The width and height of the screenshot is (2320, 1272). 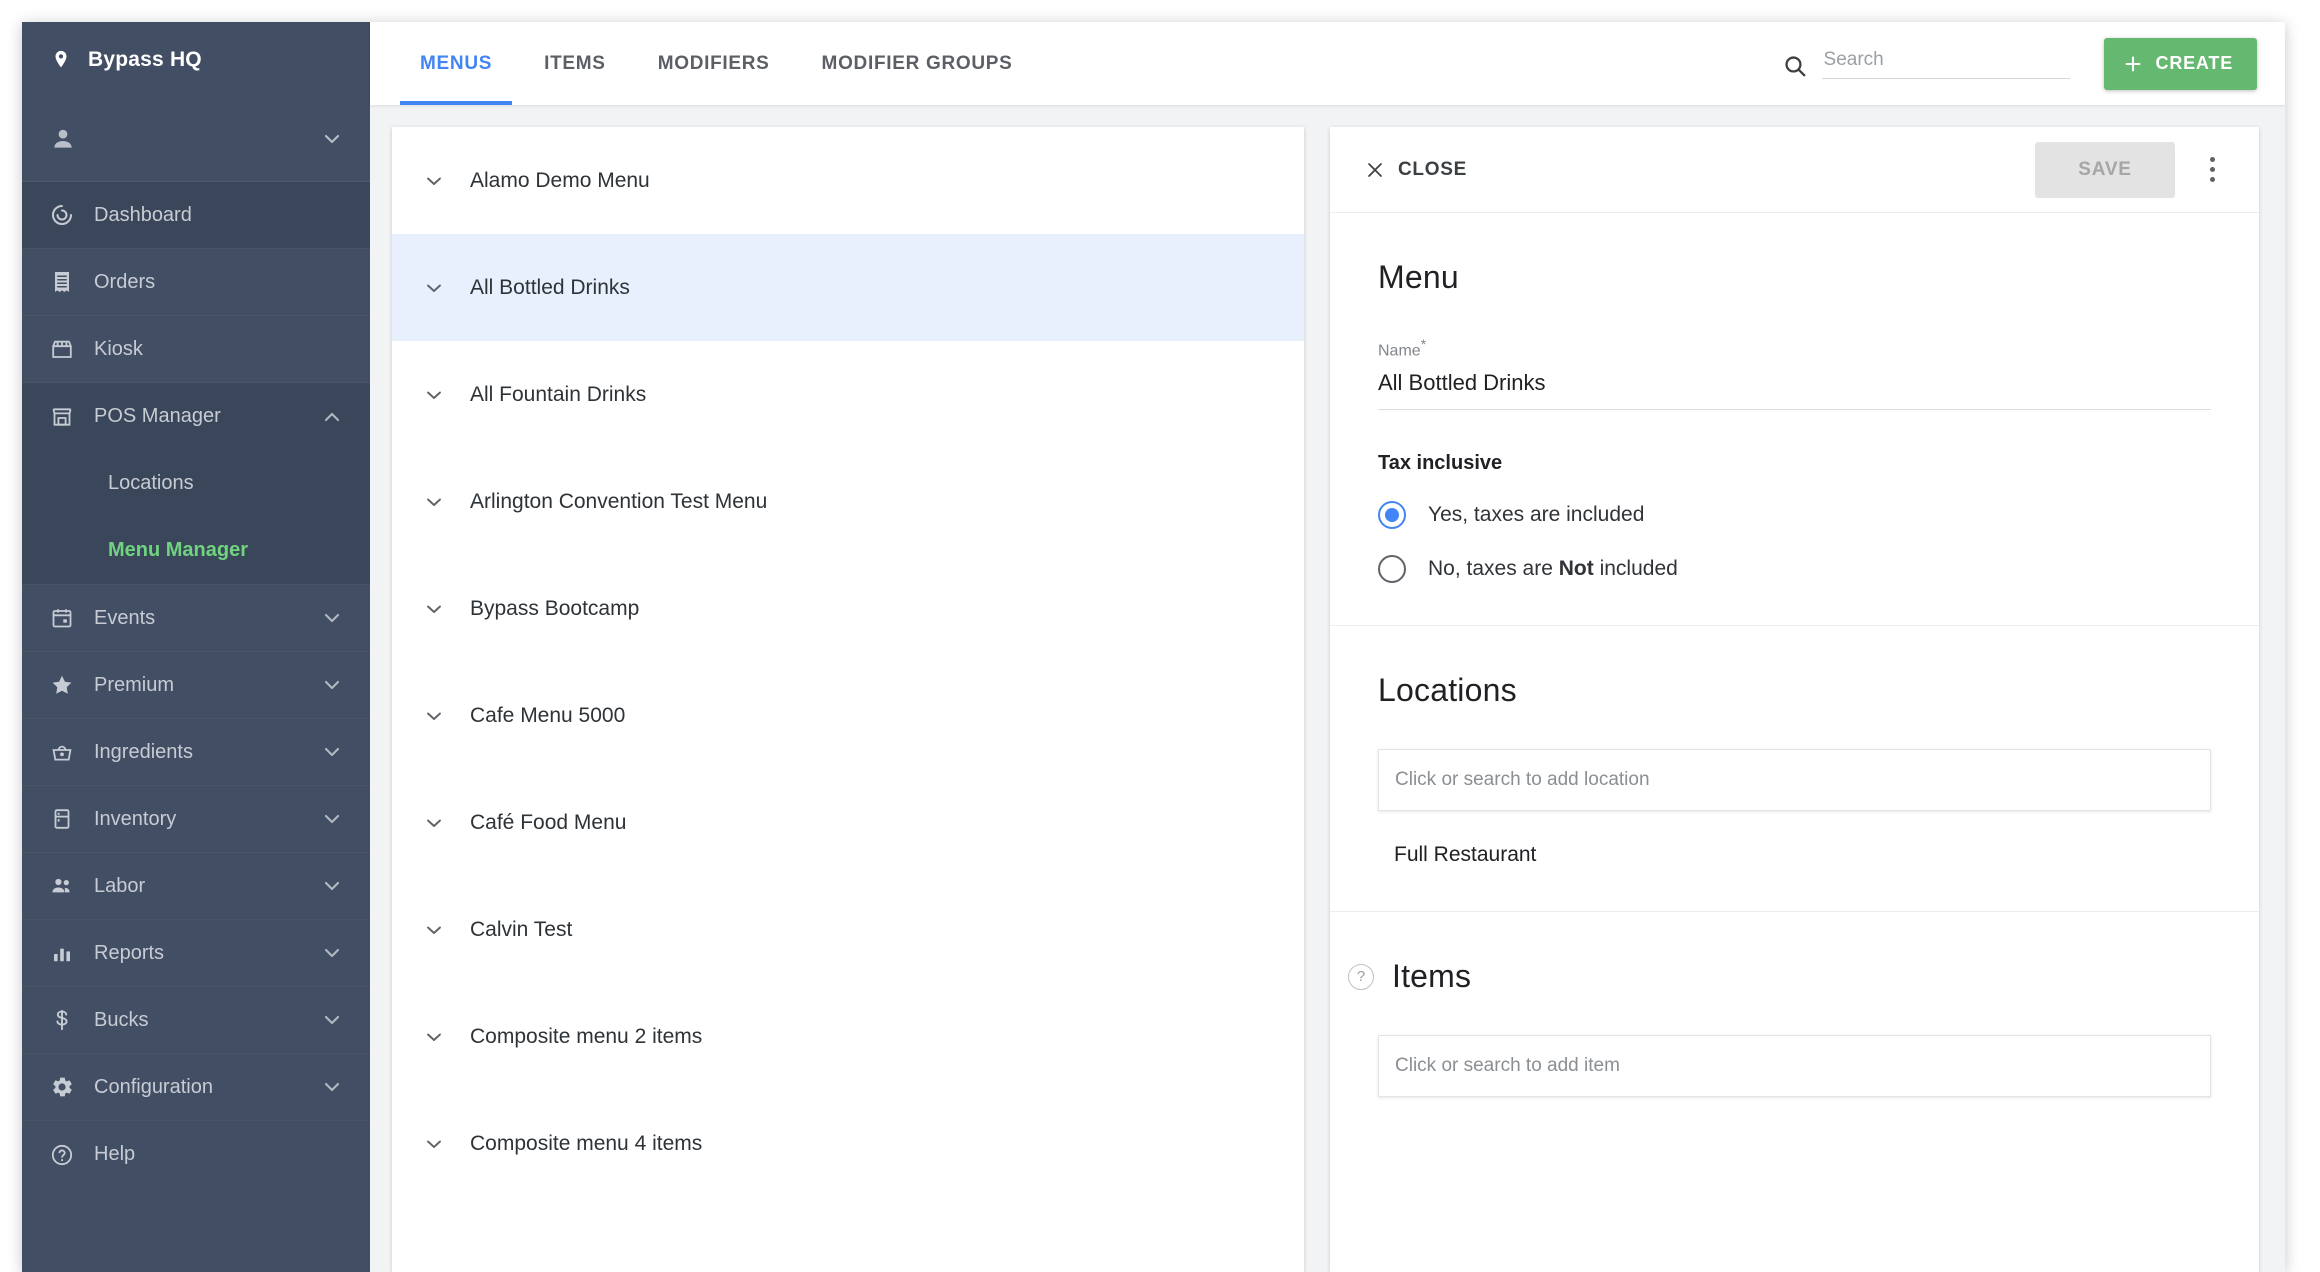 What do you see at coordinates (134, 684) in the screenshot?
I see `sidebar-item-label: Premium` at bounding box center [134, 684].